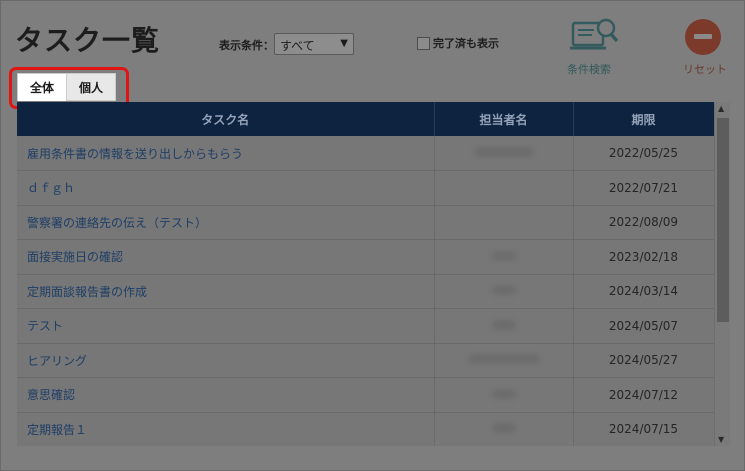 The height and width of the screenshot is (471, 745). I want to click on condition-search-button: 条件検索, so click(591, 46).